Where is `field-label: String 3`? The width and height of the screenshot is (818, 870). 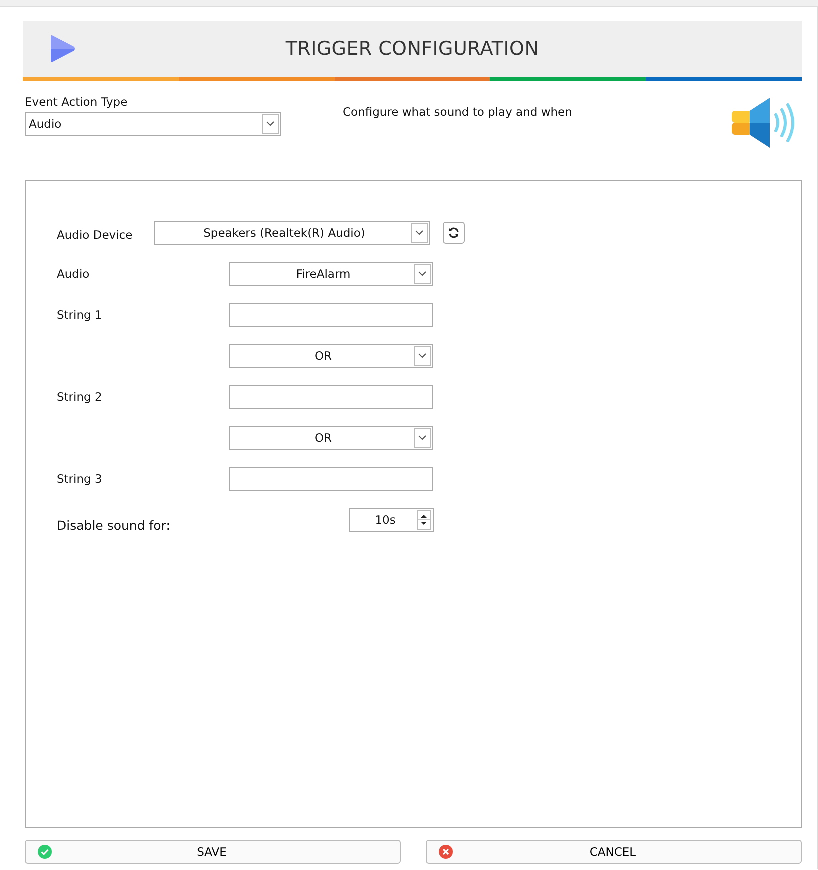 field-label: String 3 is located at coordinates (79, 479).